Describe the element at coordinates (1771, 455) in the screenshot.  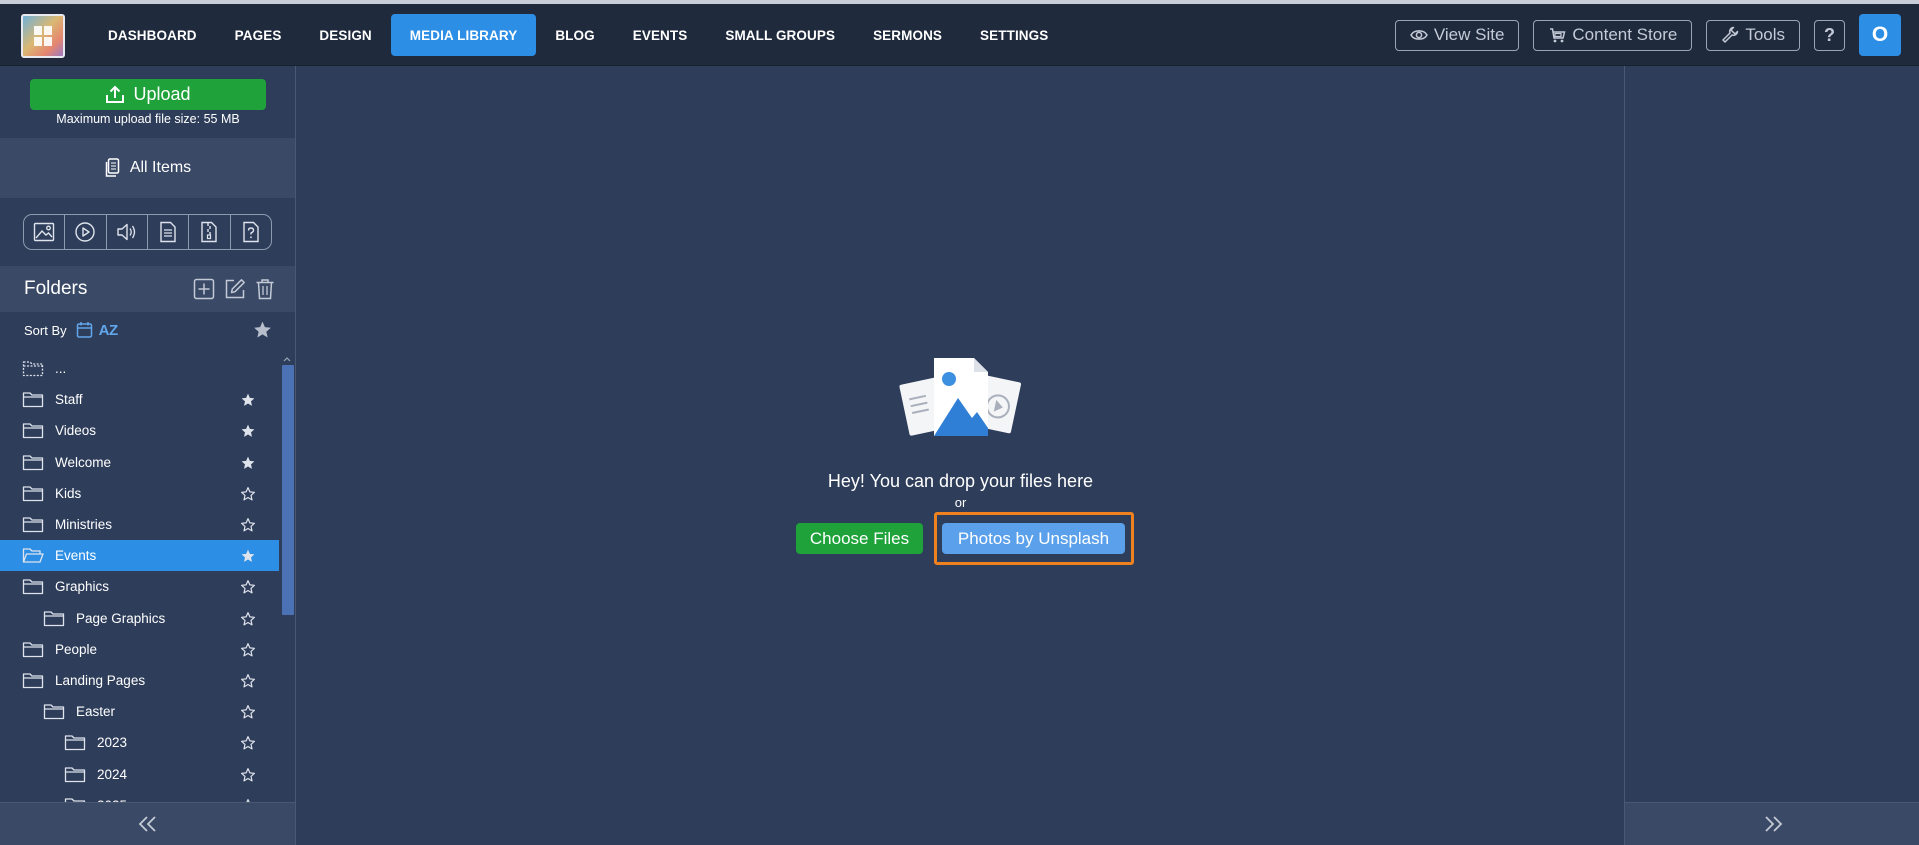
I see `details-panel` at that location.